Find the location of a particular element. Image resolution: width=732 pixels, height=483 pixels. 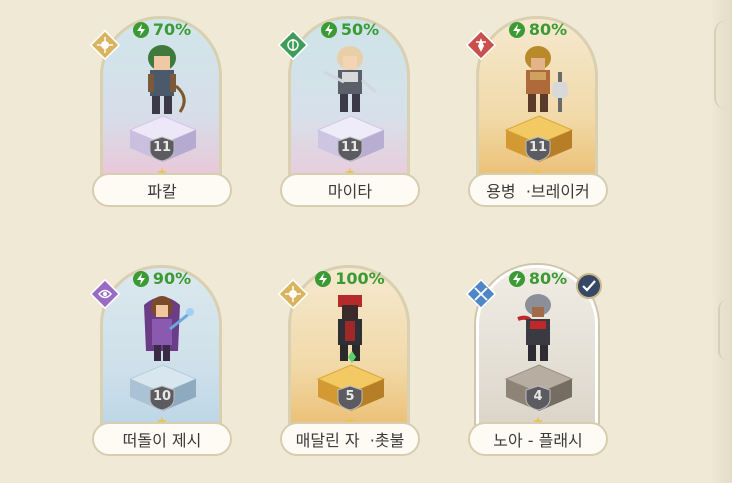

hero-card-jessie: 90% 10 ★ 떠돌이 제시 is located at coordinates (161, 362).